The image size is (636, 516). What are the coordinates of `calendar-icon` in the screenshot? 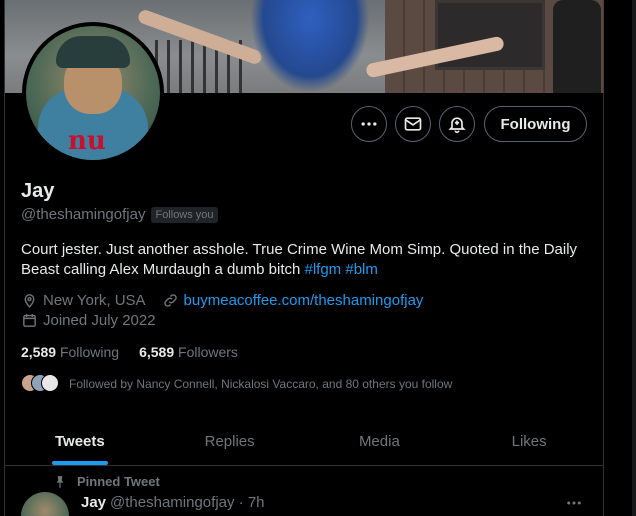 It's located at (29, 320).